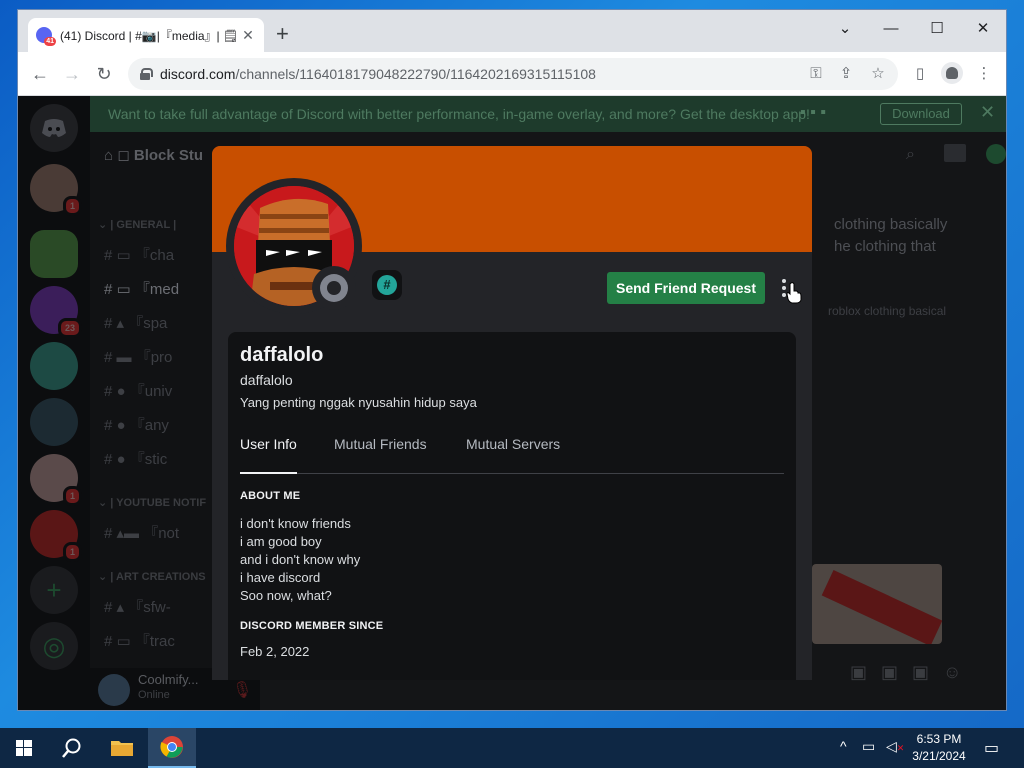  What do you see at coordinates (885, 246) in the screenshot?
I see `message-text: he clothing that` at bounding box center [885, 246].